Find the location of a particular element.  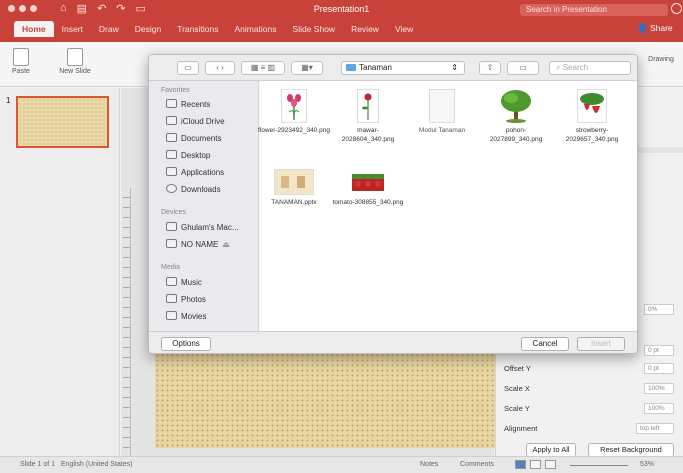

chevron-updown-icon: ⇕ is located at coordinates (454, 67).